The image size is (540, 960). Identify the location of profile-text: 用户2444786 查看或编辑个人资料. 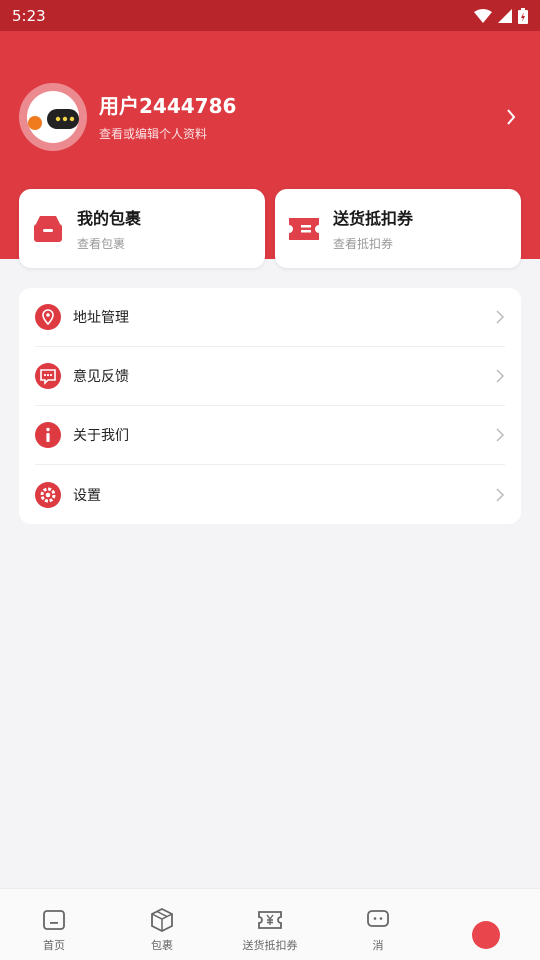
(300, 117).